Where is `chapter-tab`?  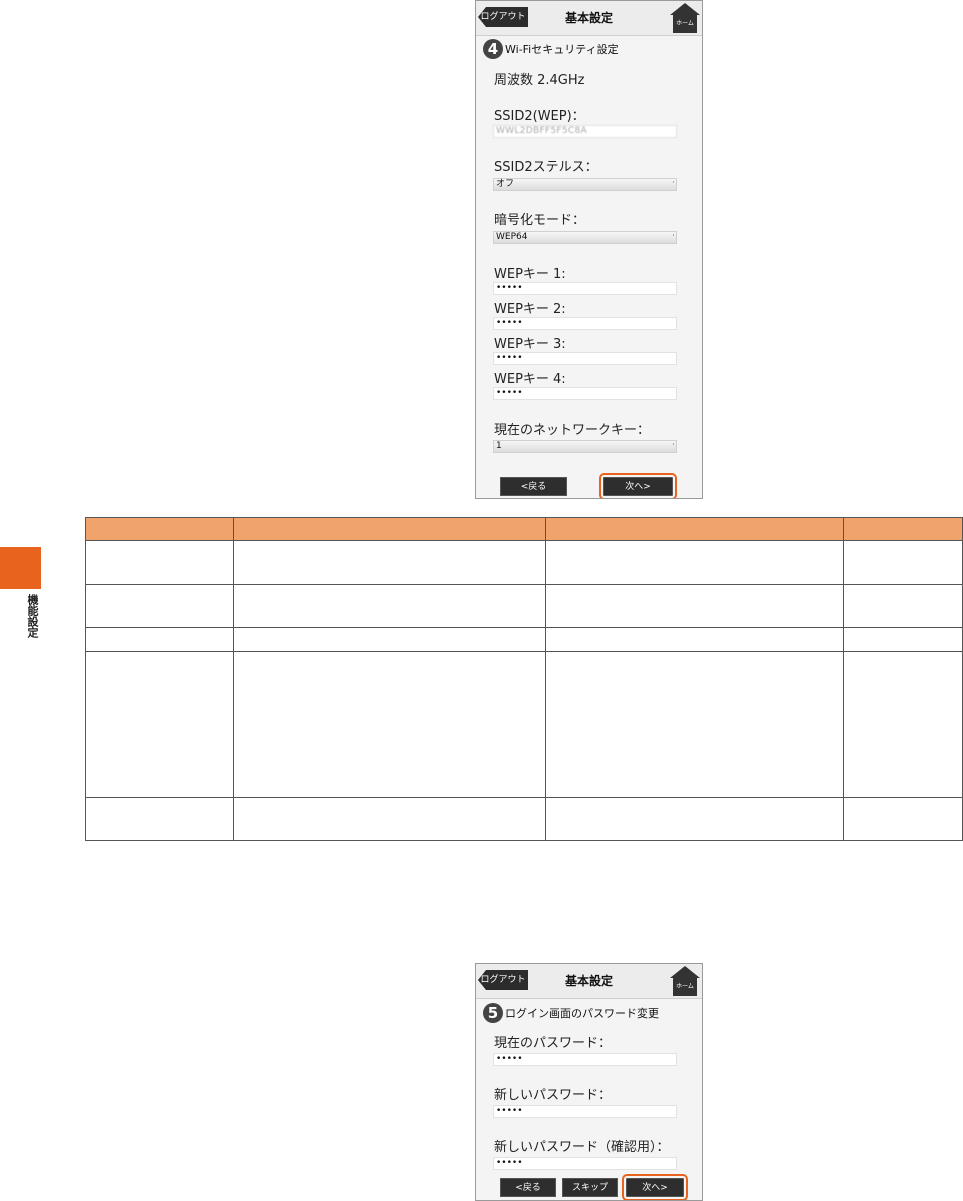
chapter-tab is located at coordinates (20, 568).